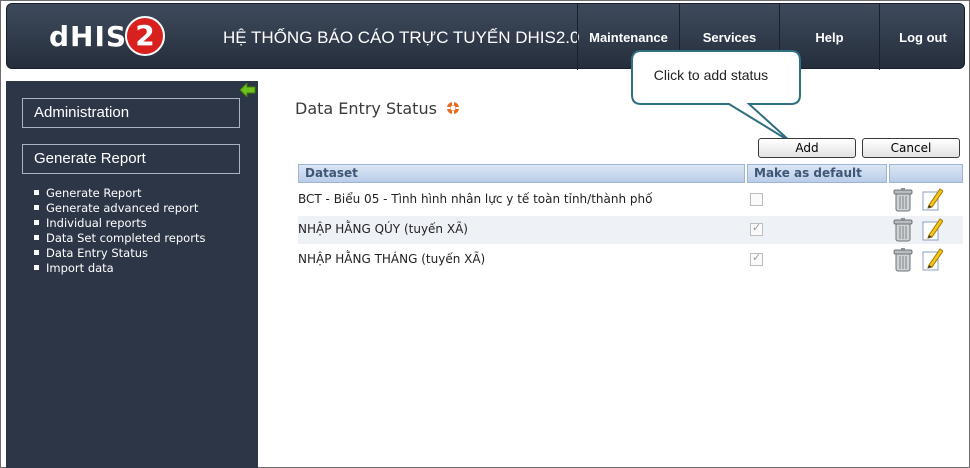 This screenshot has height=468, width=970. What do you see at coordinates (131, 113) in the screenshot?
I see `sidebar-section-administration: Administration` at bounding box center [131, 113].